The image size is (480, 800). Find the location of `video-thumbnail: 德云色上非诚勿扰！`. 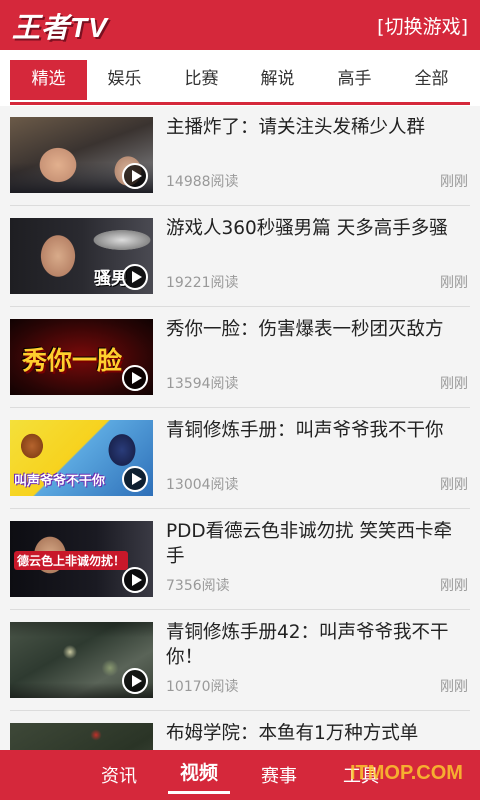

video-thumbnail: 德云色上非诚勿扰！ is located at coordinates (81, 559).